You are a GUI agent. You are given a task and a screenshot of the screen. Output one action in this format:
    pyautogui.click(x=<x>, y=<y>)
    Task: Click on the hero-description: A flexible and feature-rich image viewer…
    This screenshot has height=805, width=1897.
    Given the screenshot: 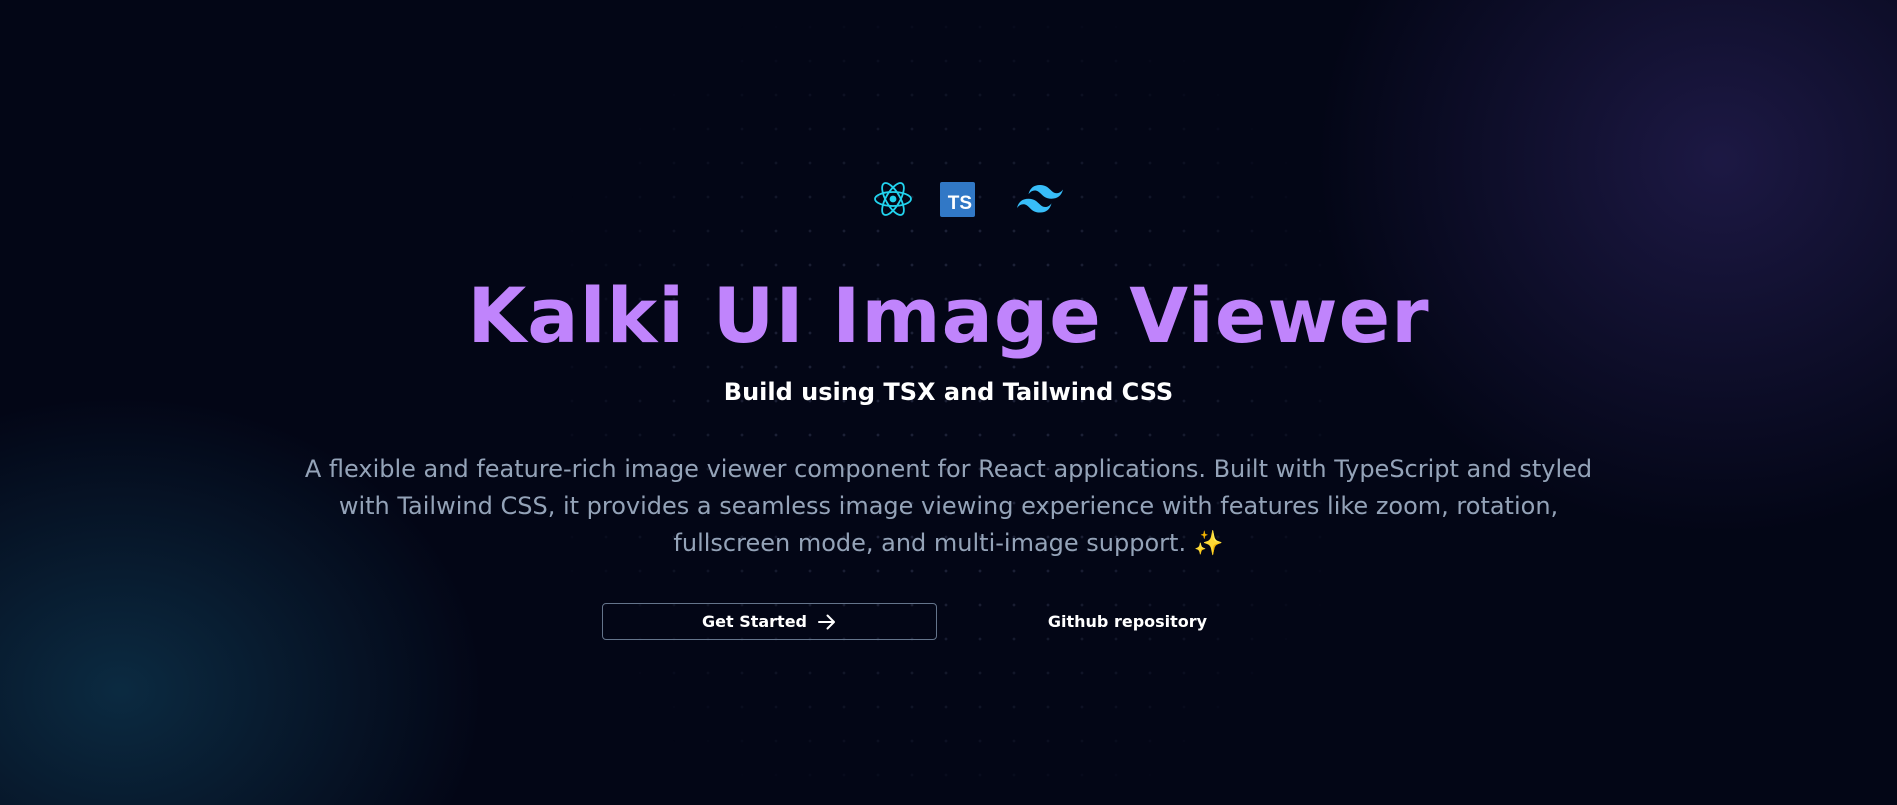 What is the action you would take?
    pyautogui.click(x=948, y=506)
    